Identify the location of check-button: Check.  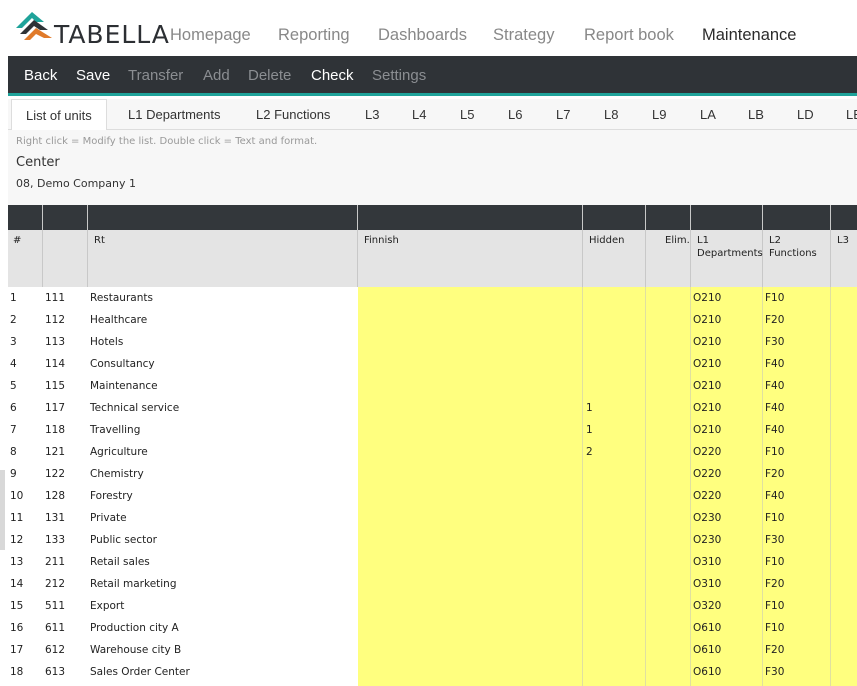
(332, 75).